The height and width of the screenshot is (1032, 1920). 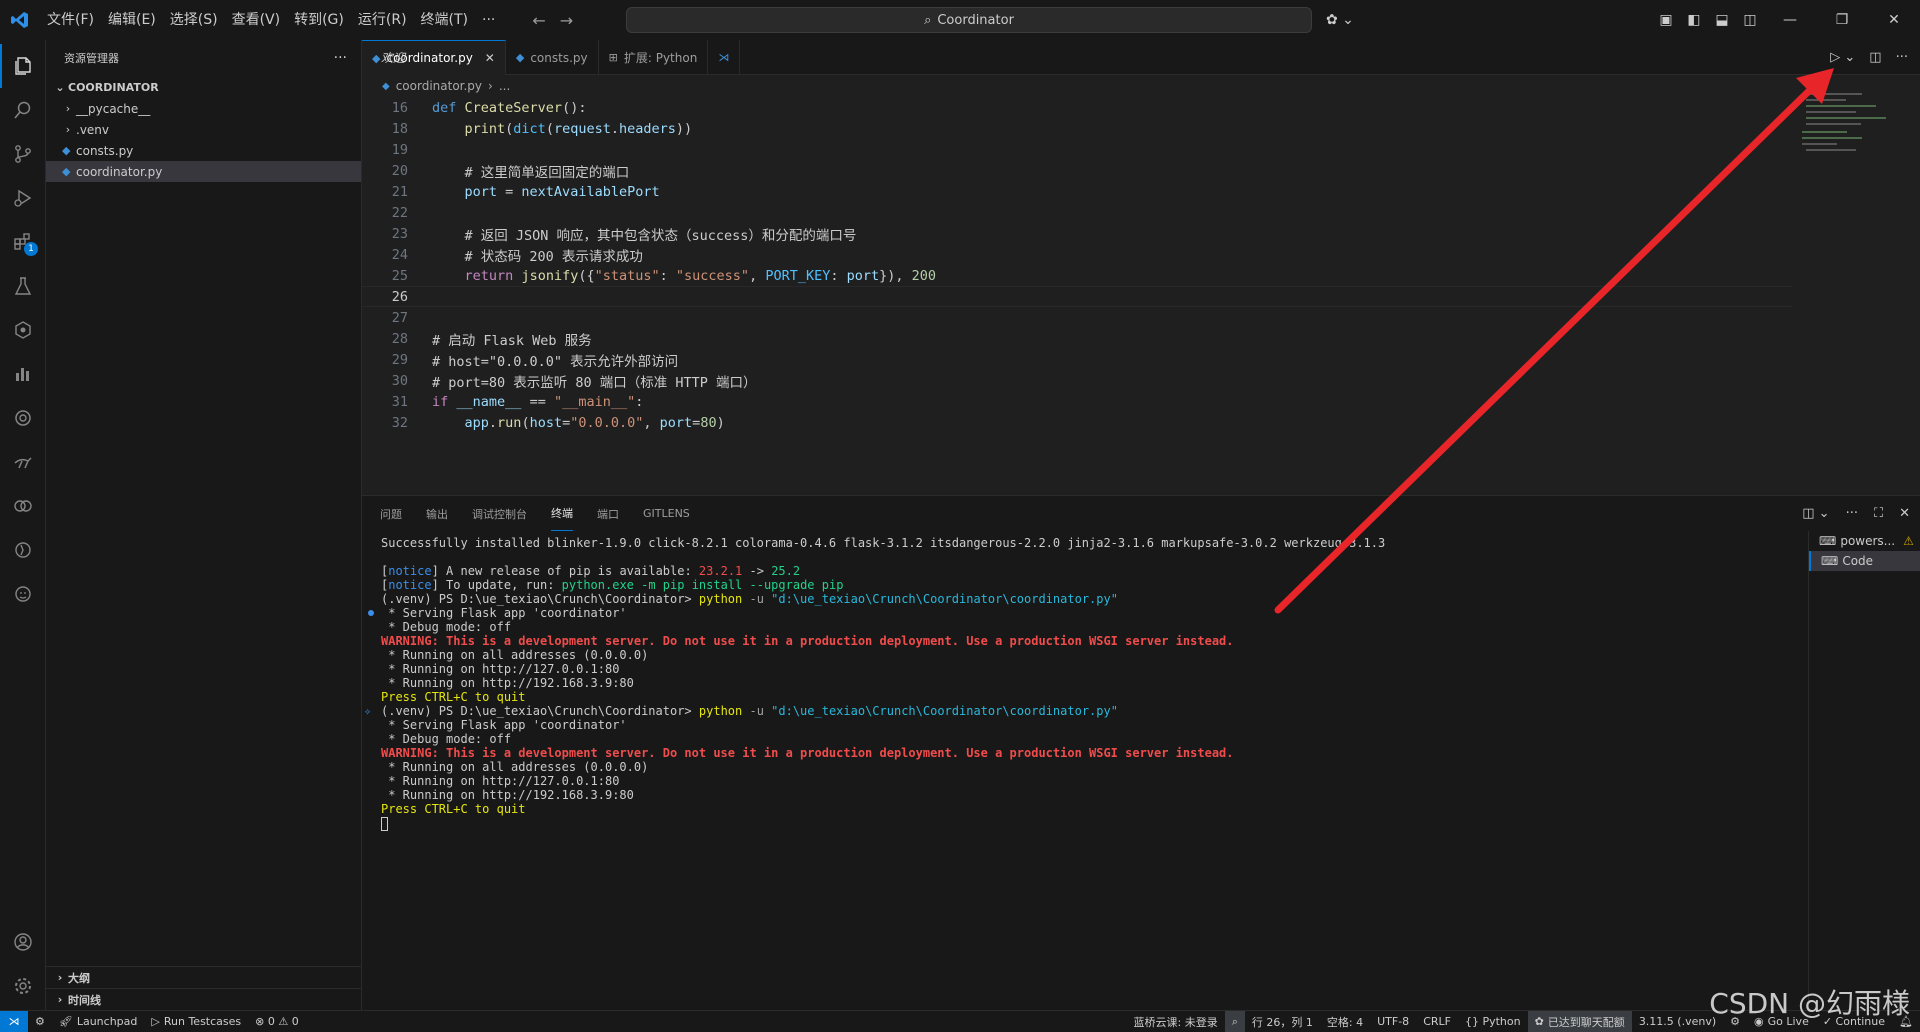 I want to click on indentation-status: 空格: 4, so click(x=1345, y=1021).